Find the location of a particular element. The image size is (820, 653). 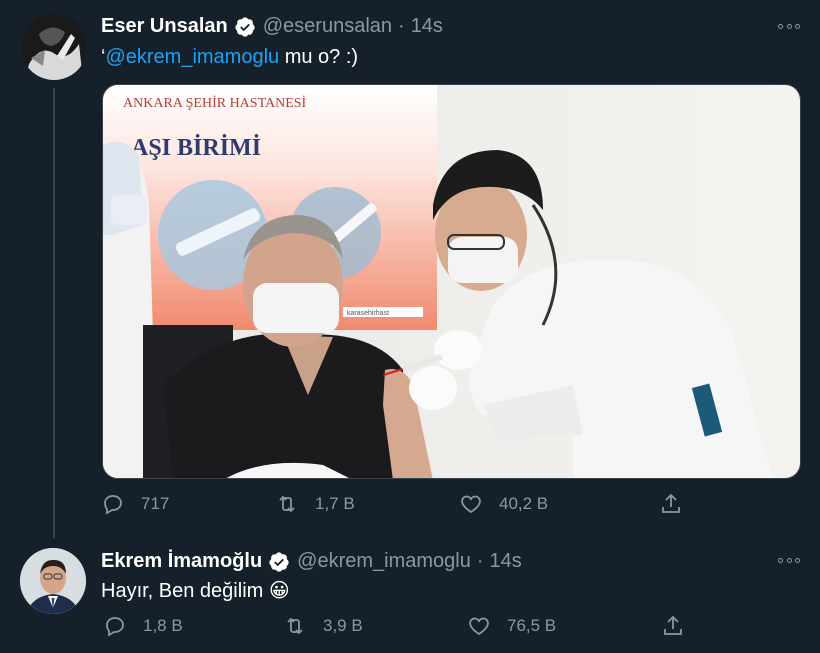

tweet-text-body: Hayır, Ben değilim is located at coordinates (182, 591).